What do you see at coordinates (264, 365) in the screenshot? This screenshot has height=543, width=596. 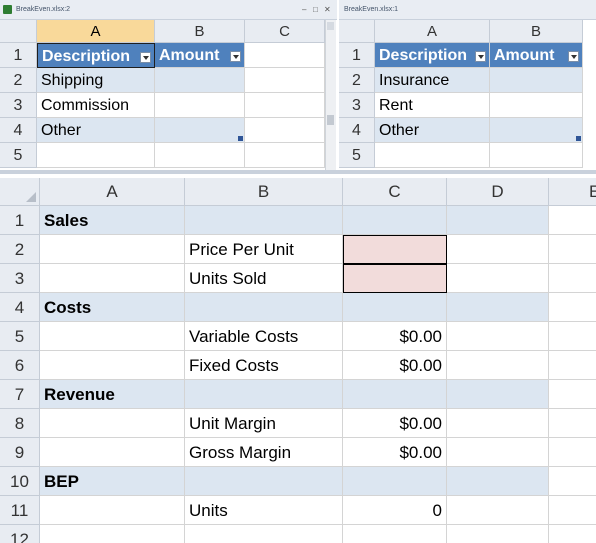 I see `label-fixed-costs: Fixed Costs` at bounding box center [264, 365].